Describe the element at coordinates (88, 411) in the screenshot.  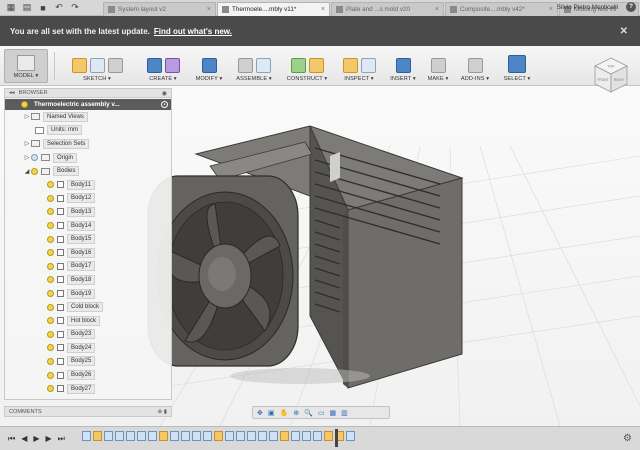
I see `comments-panel: COMMENTS ⊕ ▮` at that location.